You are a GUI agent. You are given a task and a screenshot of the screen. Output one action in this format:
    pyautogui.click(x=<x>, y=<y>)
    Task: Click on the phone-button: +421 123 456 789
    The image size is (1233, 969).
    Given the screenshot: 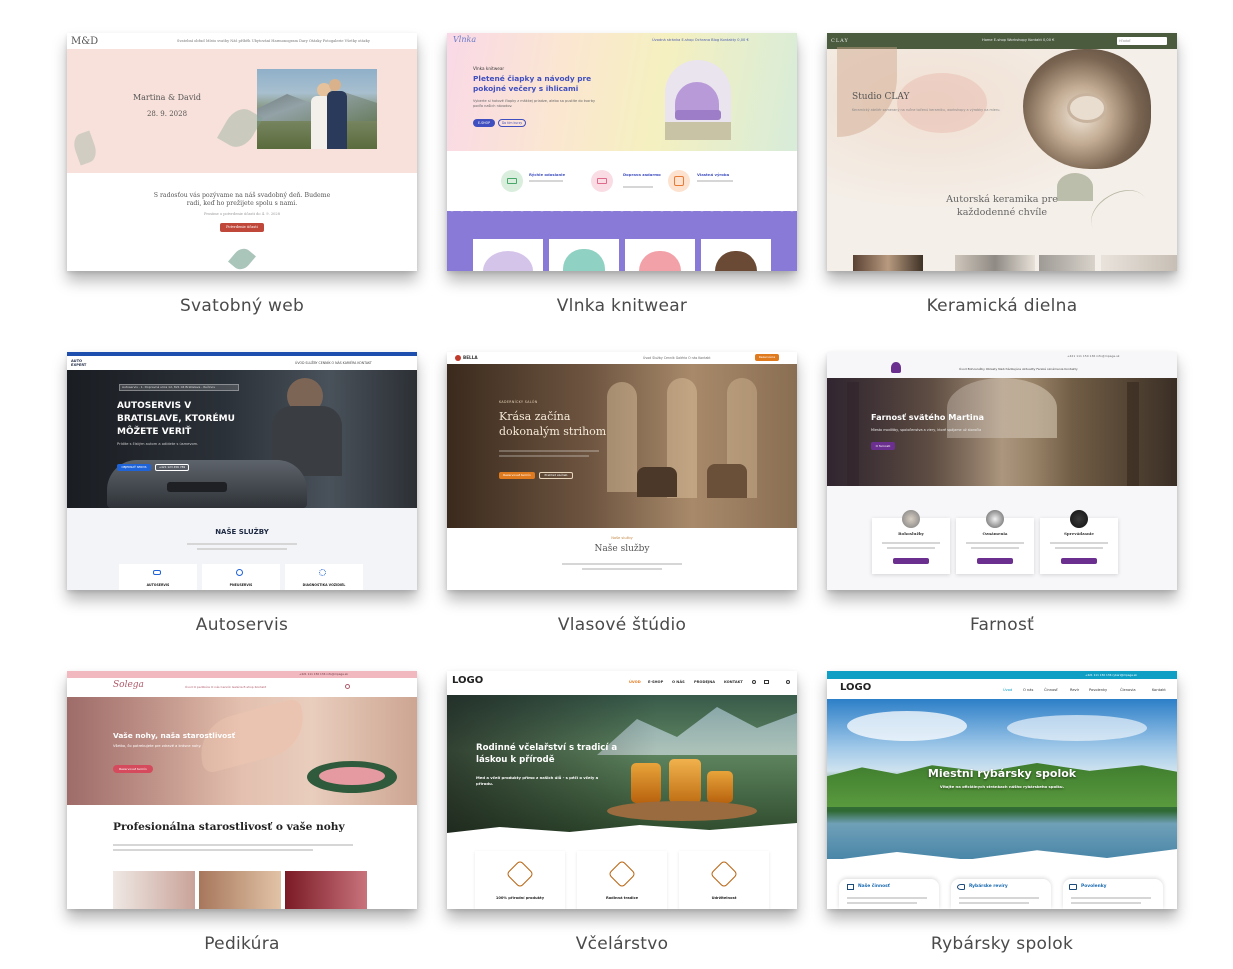 What is the action you would take?
    pyautogui.click(x=172, y=467)
    